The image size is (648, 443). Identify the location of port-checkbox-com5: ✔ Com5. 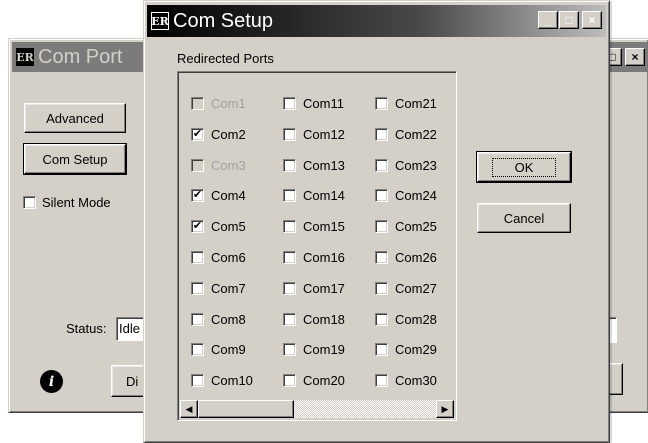
(218, 226).